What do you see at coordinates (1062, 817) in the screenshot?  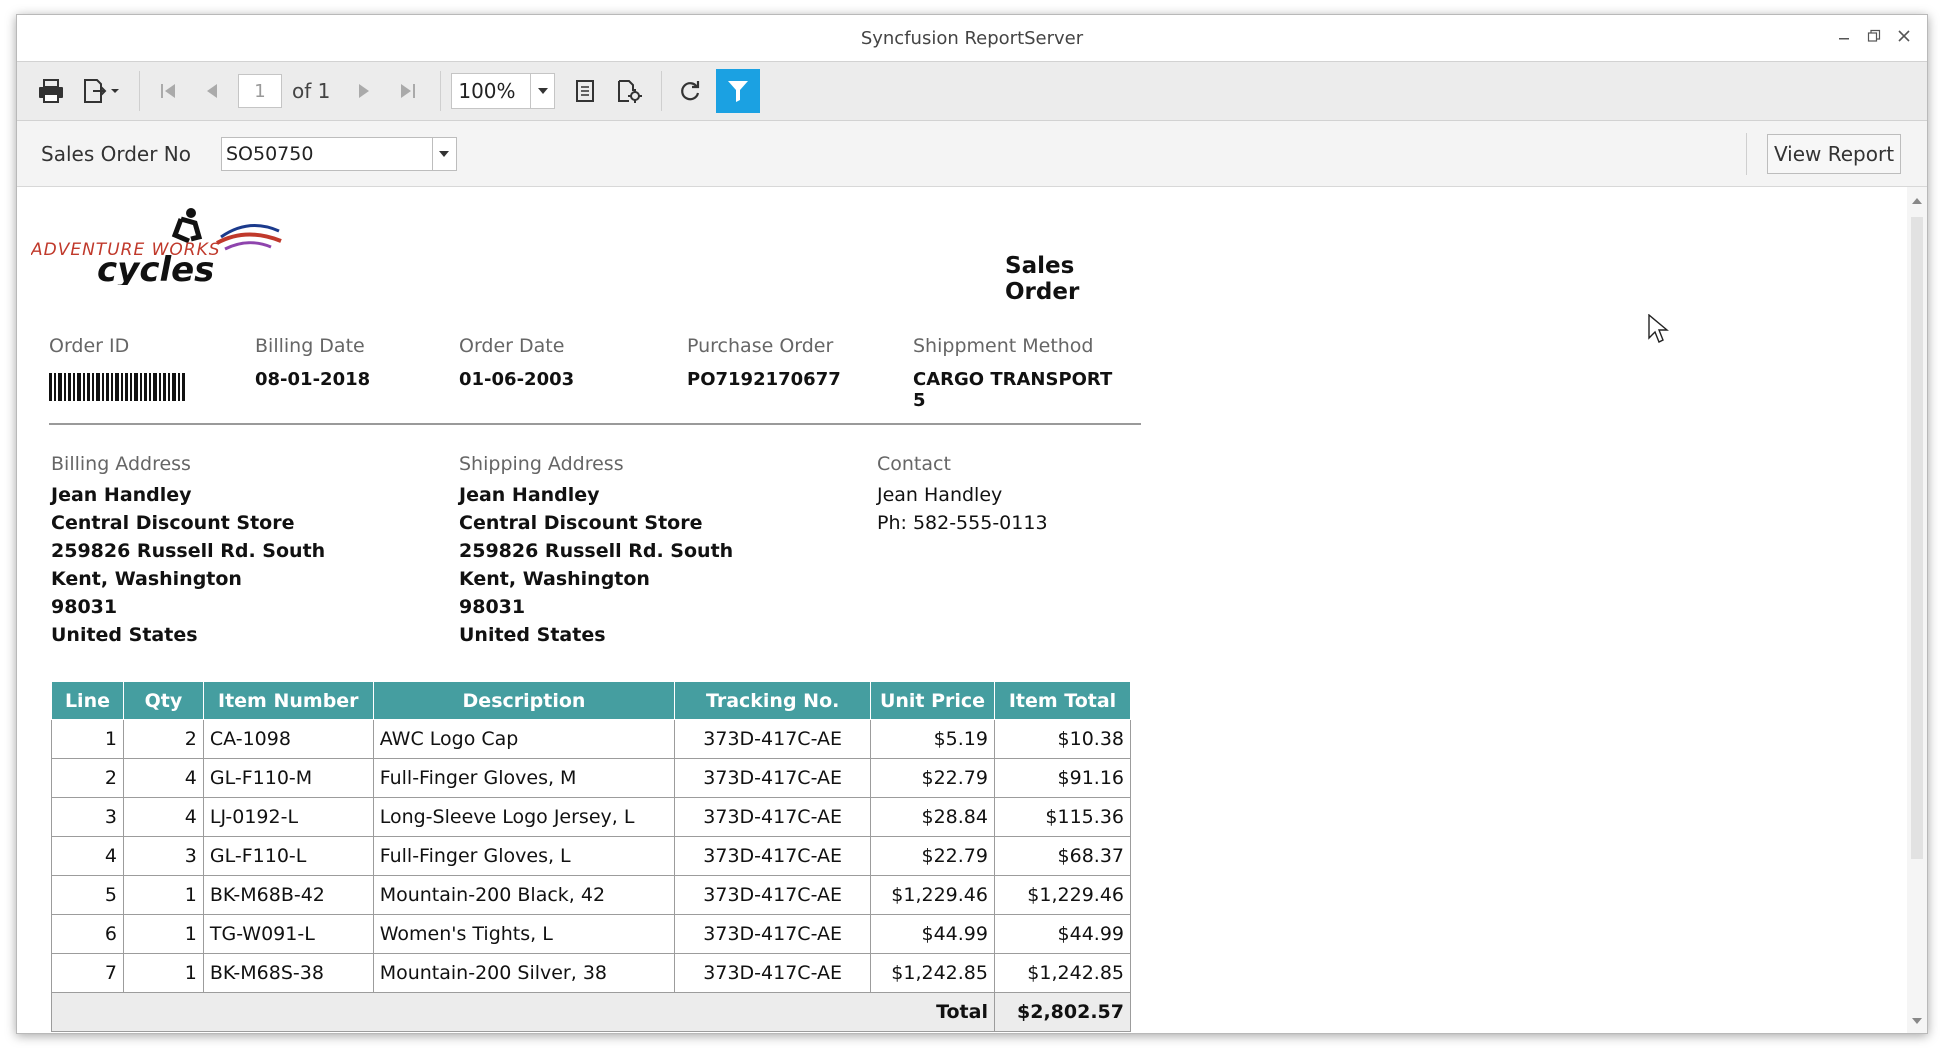 I see `cell-item-total: $115.36` at bounding box center [1062, 817].